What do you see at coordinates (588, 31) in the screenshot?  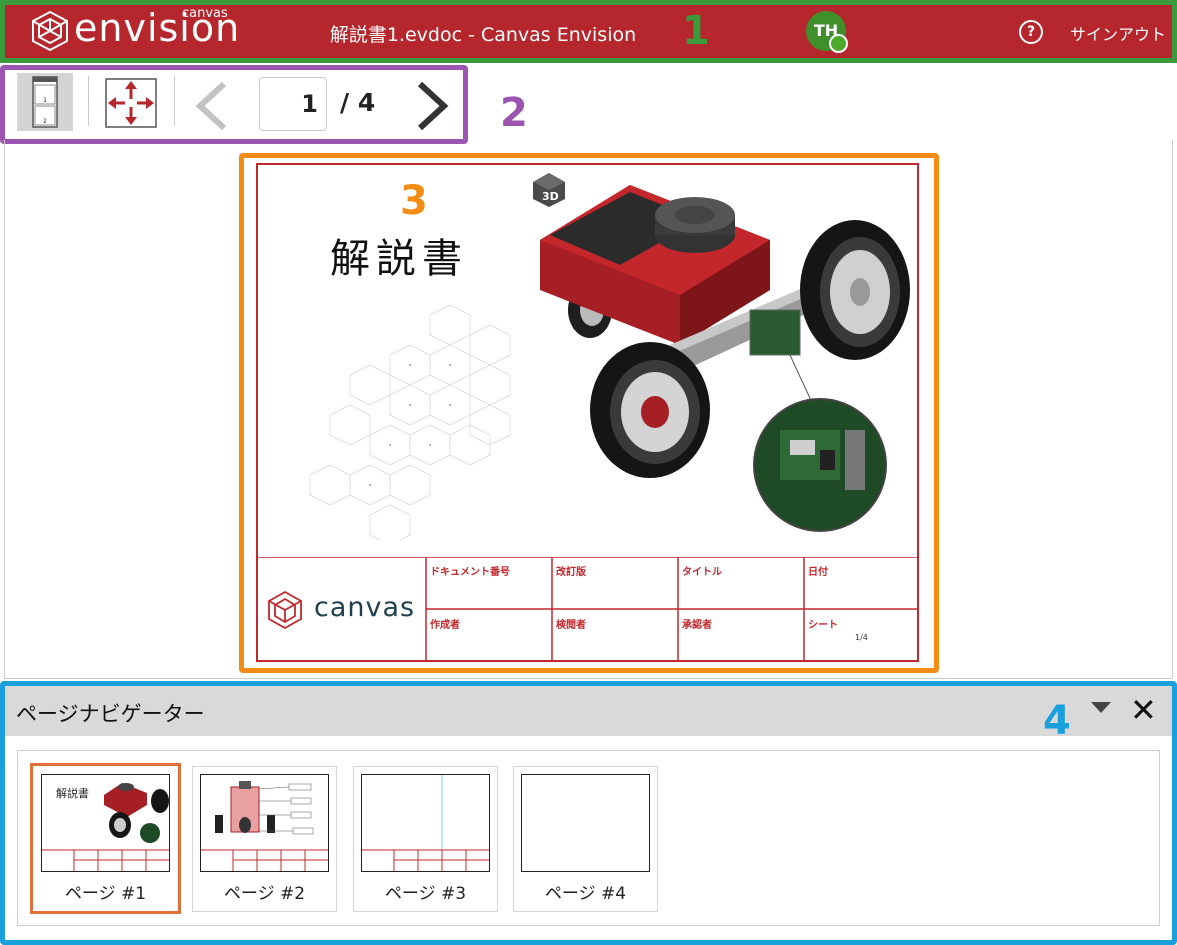 I see `annotation-box-header` at bounding box center [588, 31].